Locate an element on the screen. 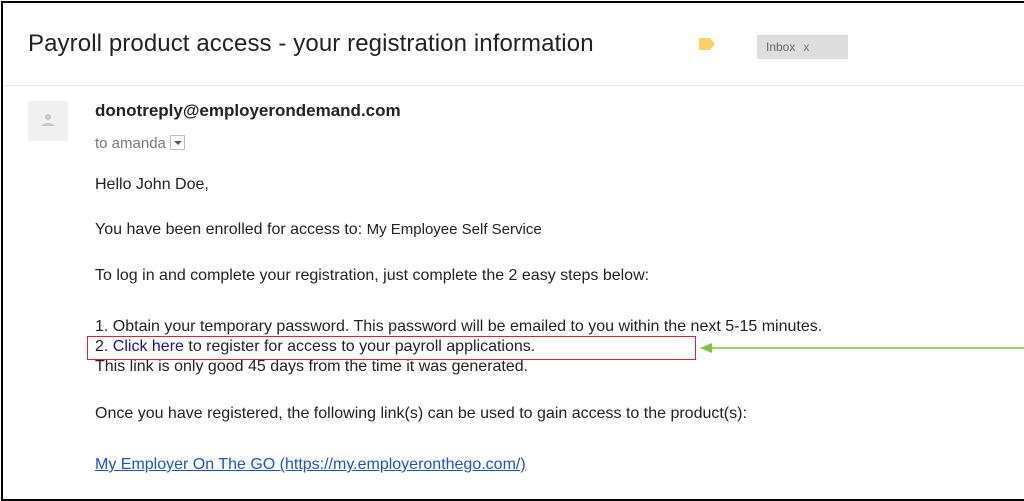 The image size is (1024, 501). avatar is located at coordinates (48, 121).